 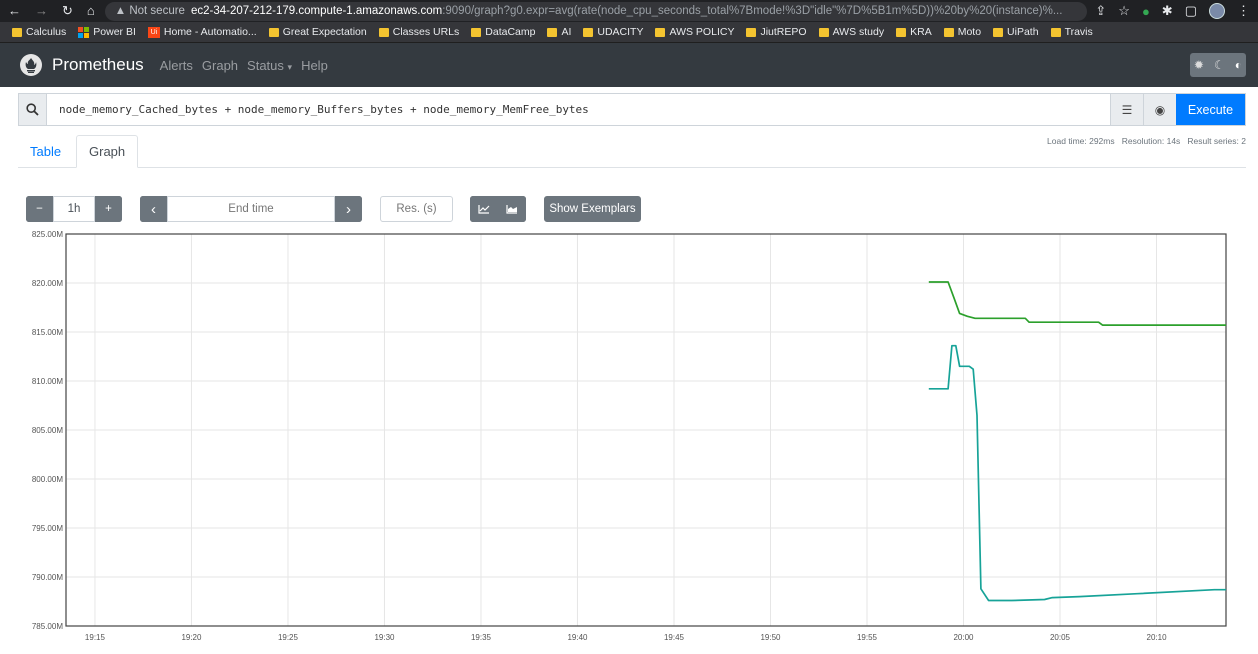 I want to click on light-theme-icon: ✹, so click(x=1199, y=65).